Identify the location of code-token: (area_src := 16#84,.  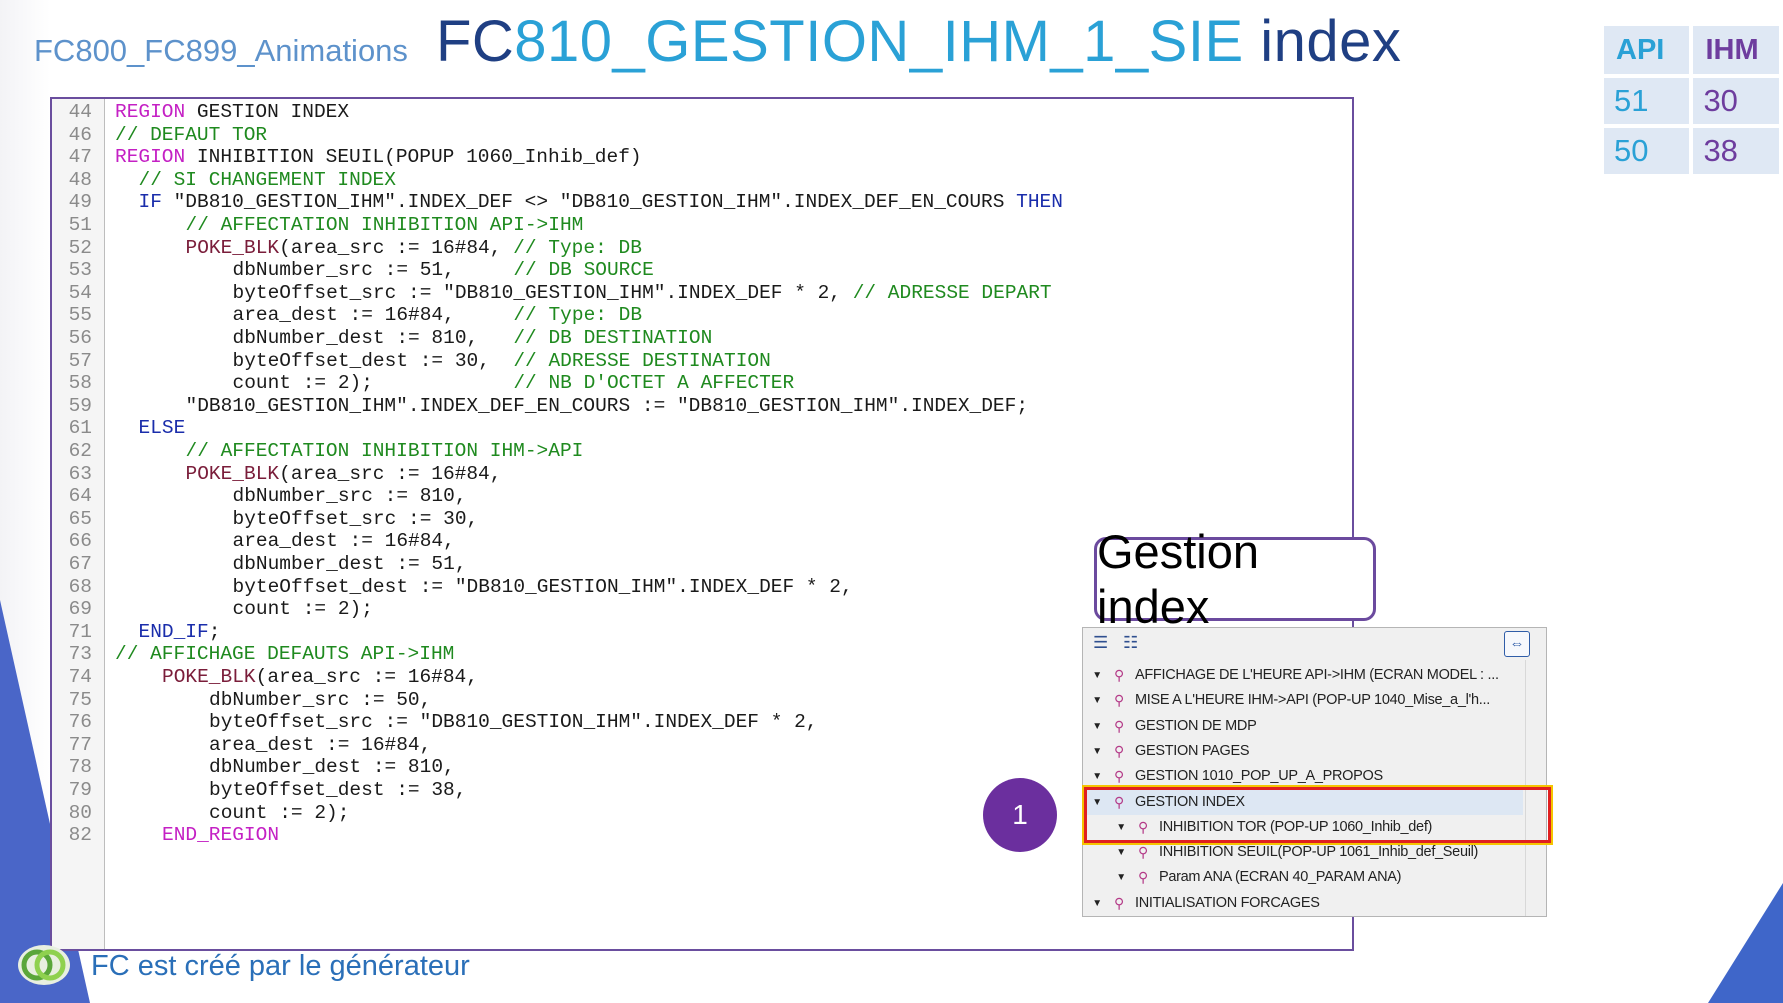
(366, 677).